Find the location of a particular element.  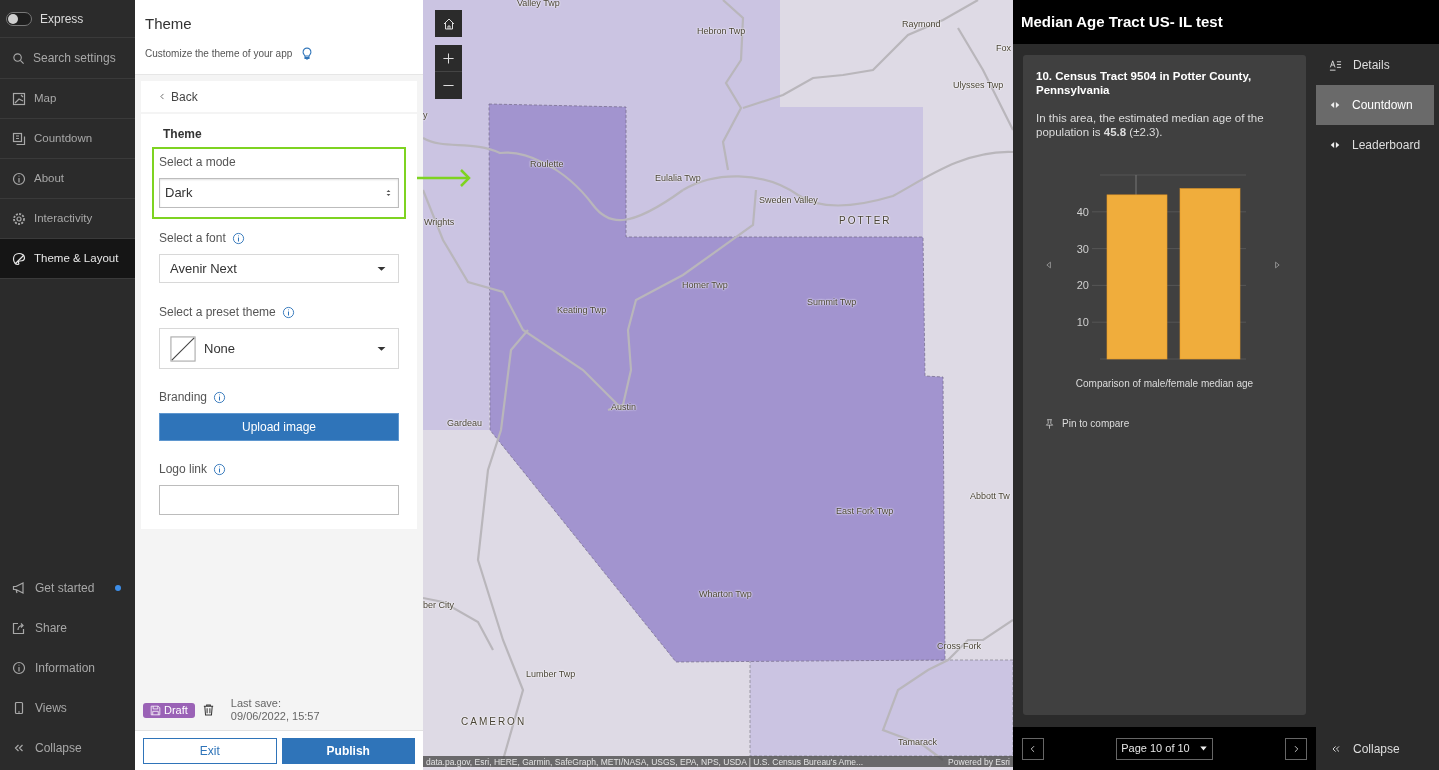

next-triangle-icon is located at coordinates (1277, 265).